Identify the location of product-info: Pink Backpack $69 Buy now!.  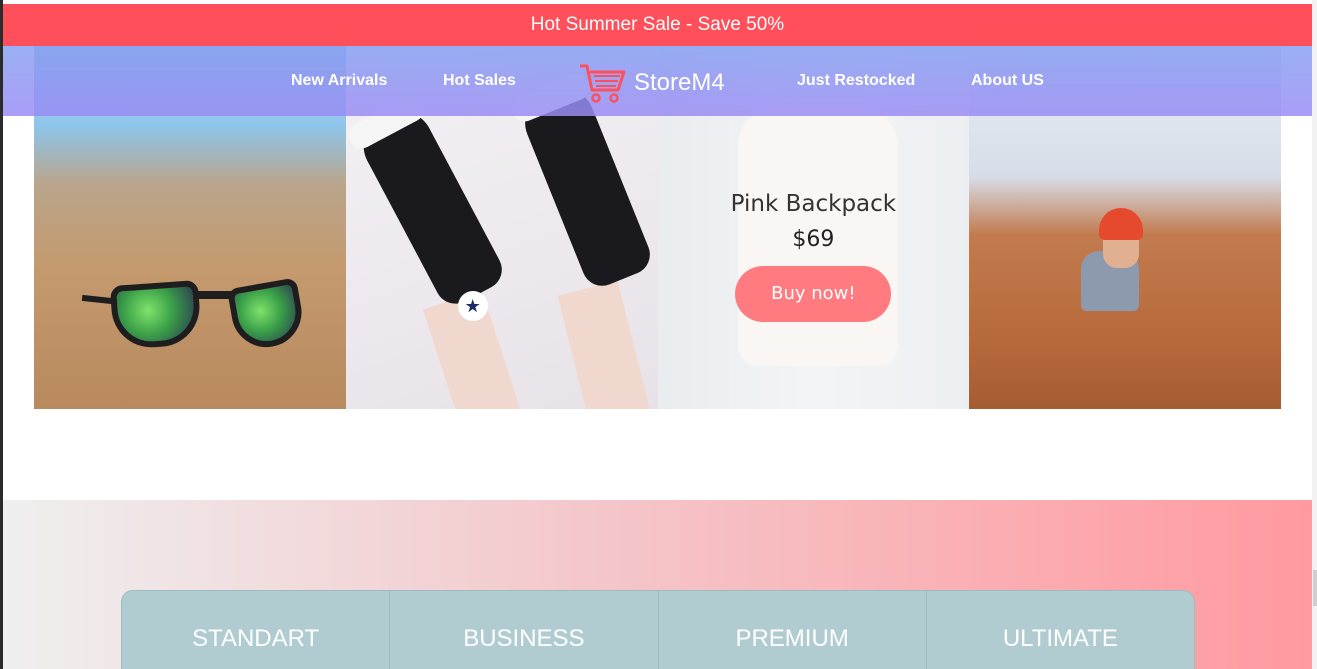
(814, 256).